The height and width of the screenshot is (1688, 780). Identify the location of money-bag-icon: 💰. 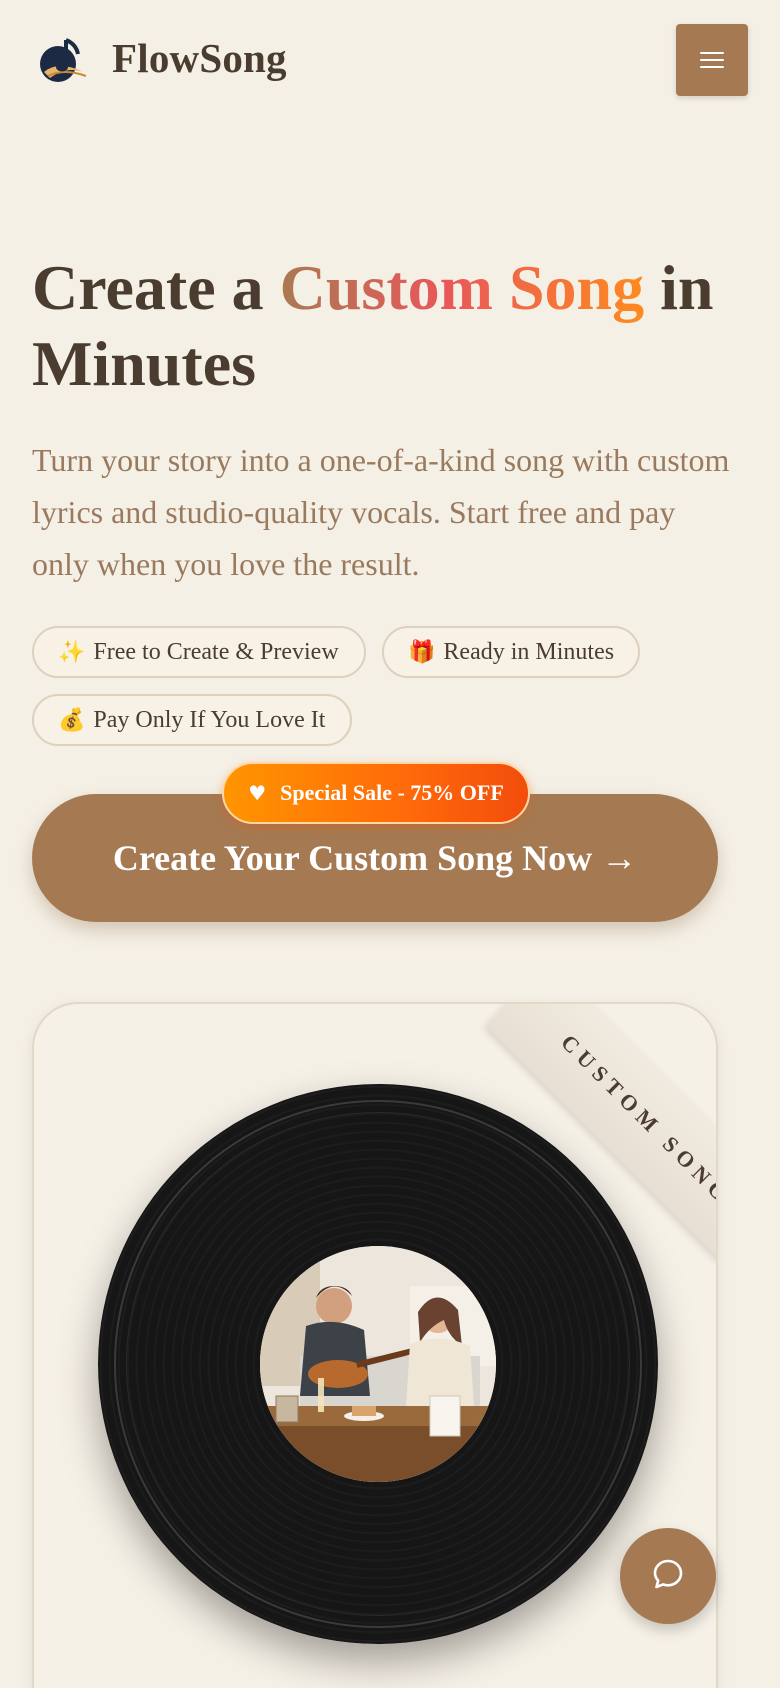
(72, 720).